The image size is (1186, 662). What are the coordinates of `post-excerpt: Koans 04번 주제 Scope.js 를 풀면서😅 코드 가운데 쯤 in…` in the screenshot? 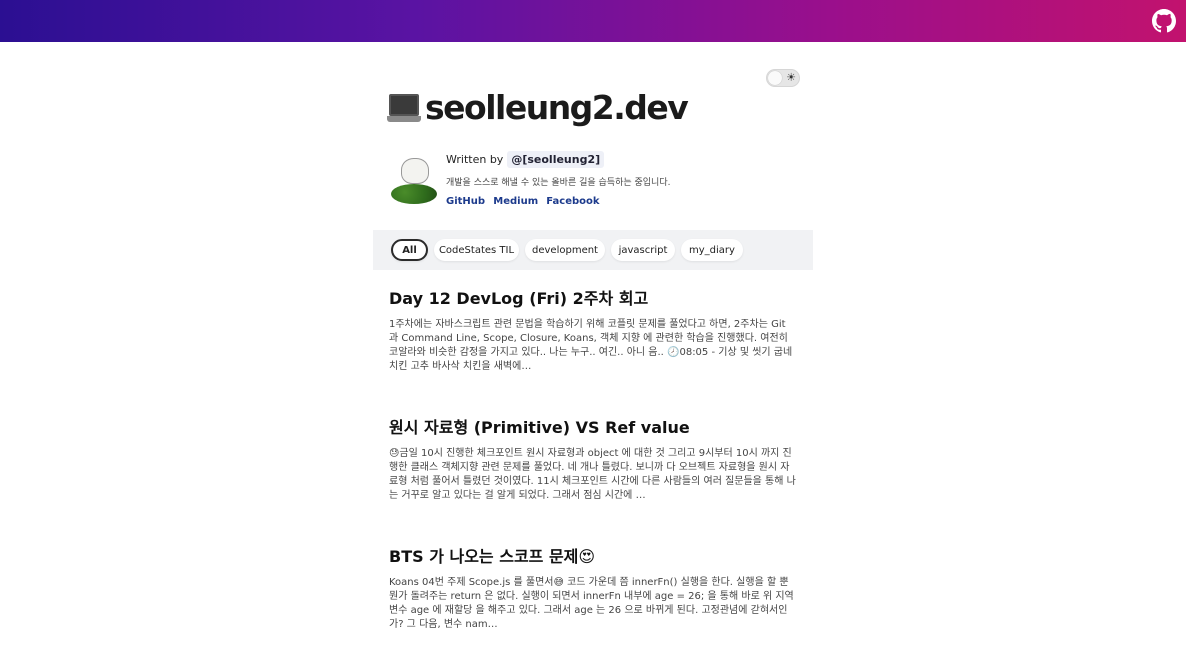 It's located at (591, 603).